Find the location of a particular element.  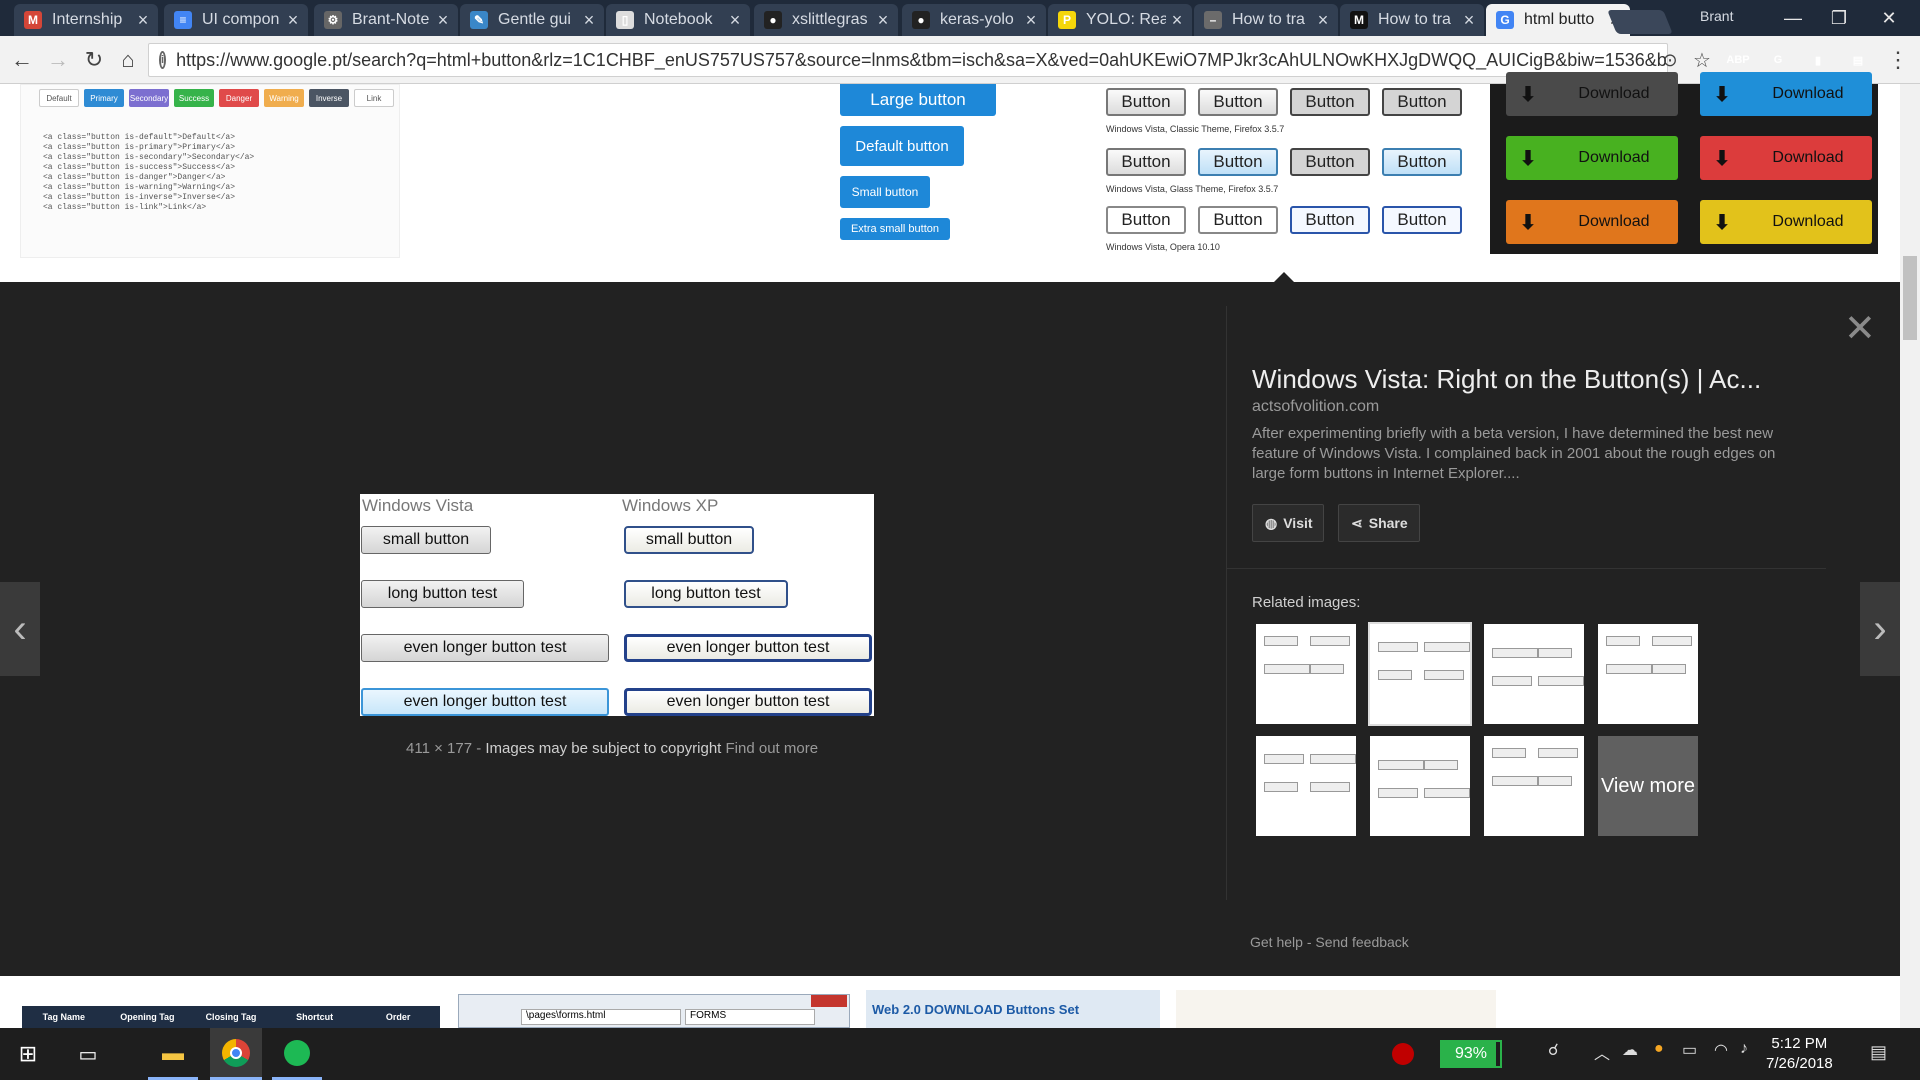

download-sample-button: ⬇ Download is located at coordinates (1592, 158).